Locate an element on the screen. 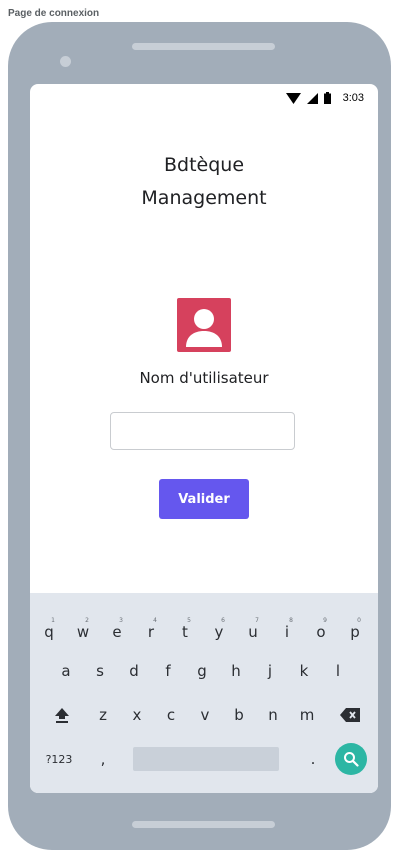 The image size is (393, 850). page-caption: Page de connexion is located at coordinates (54, 13).